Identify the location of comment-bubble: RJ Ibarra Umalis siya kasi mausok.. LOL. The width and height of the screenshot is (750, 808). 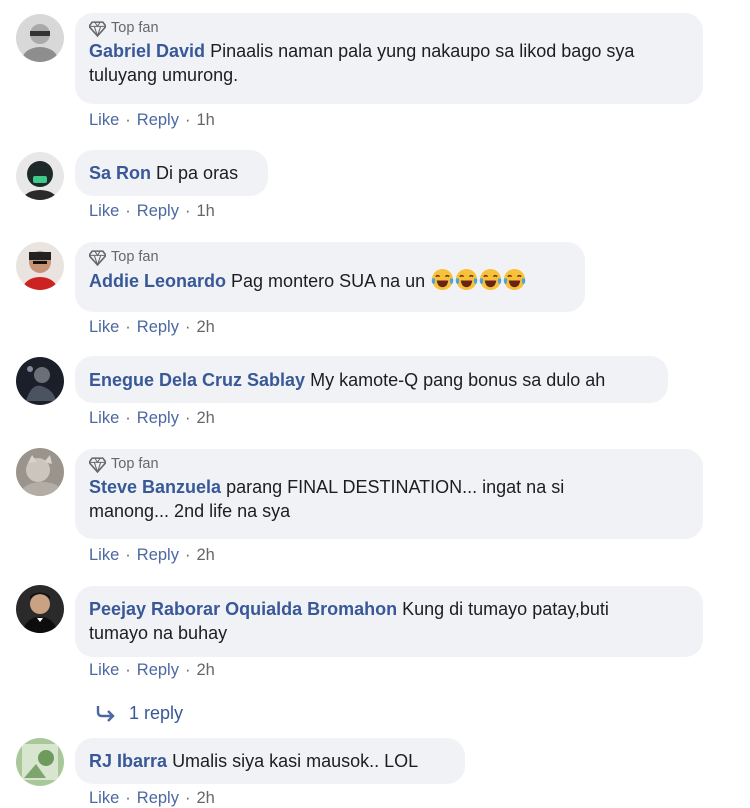
(270, 761).